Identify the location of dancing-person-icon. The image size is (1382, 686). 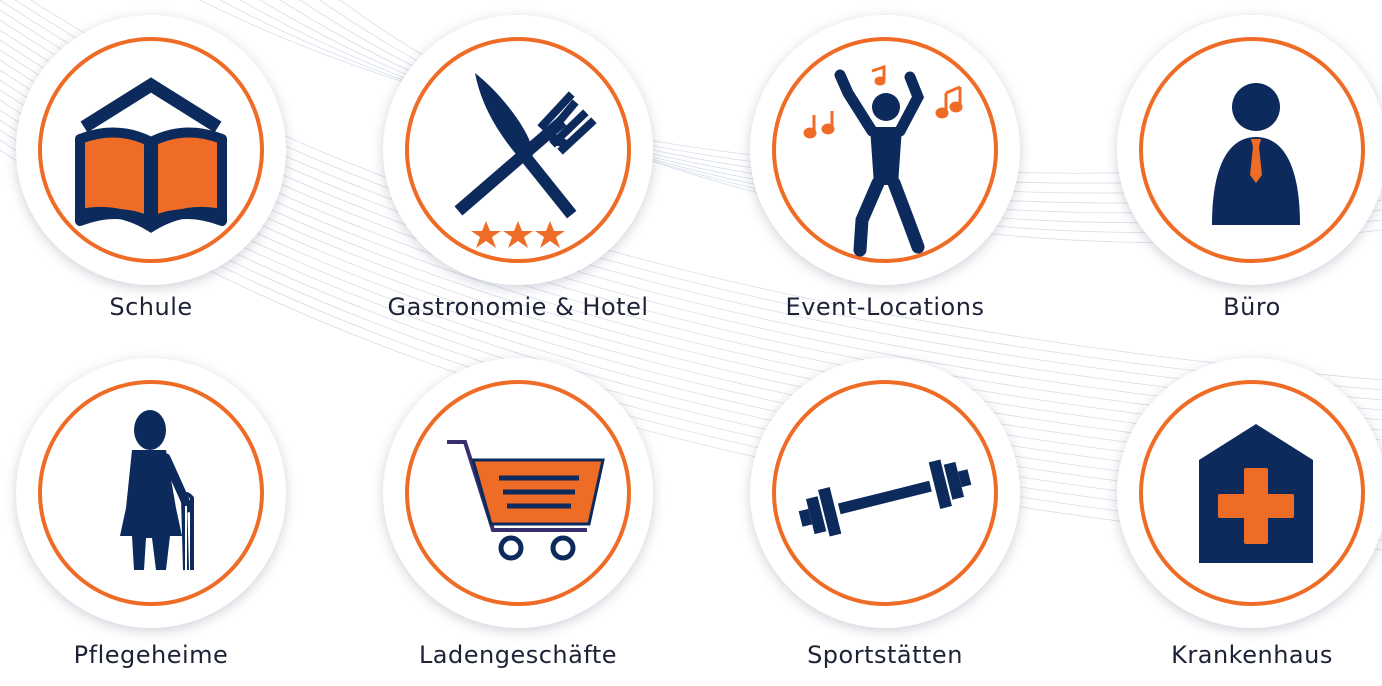
(883, 160).